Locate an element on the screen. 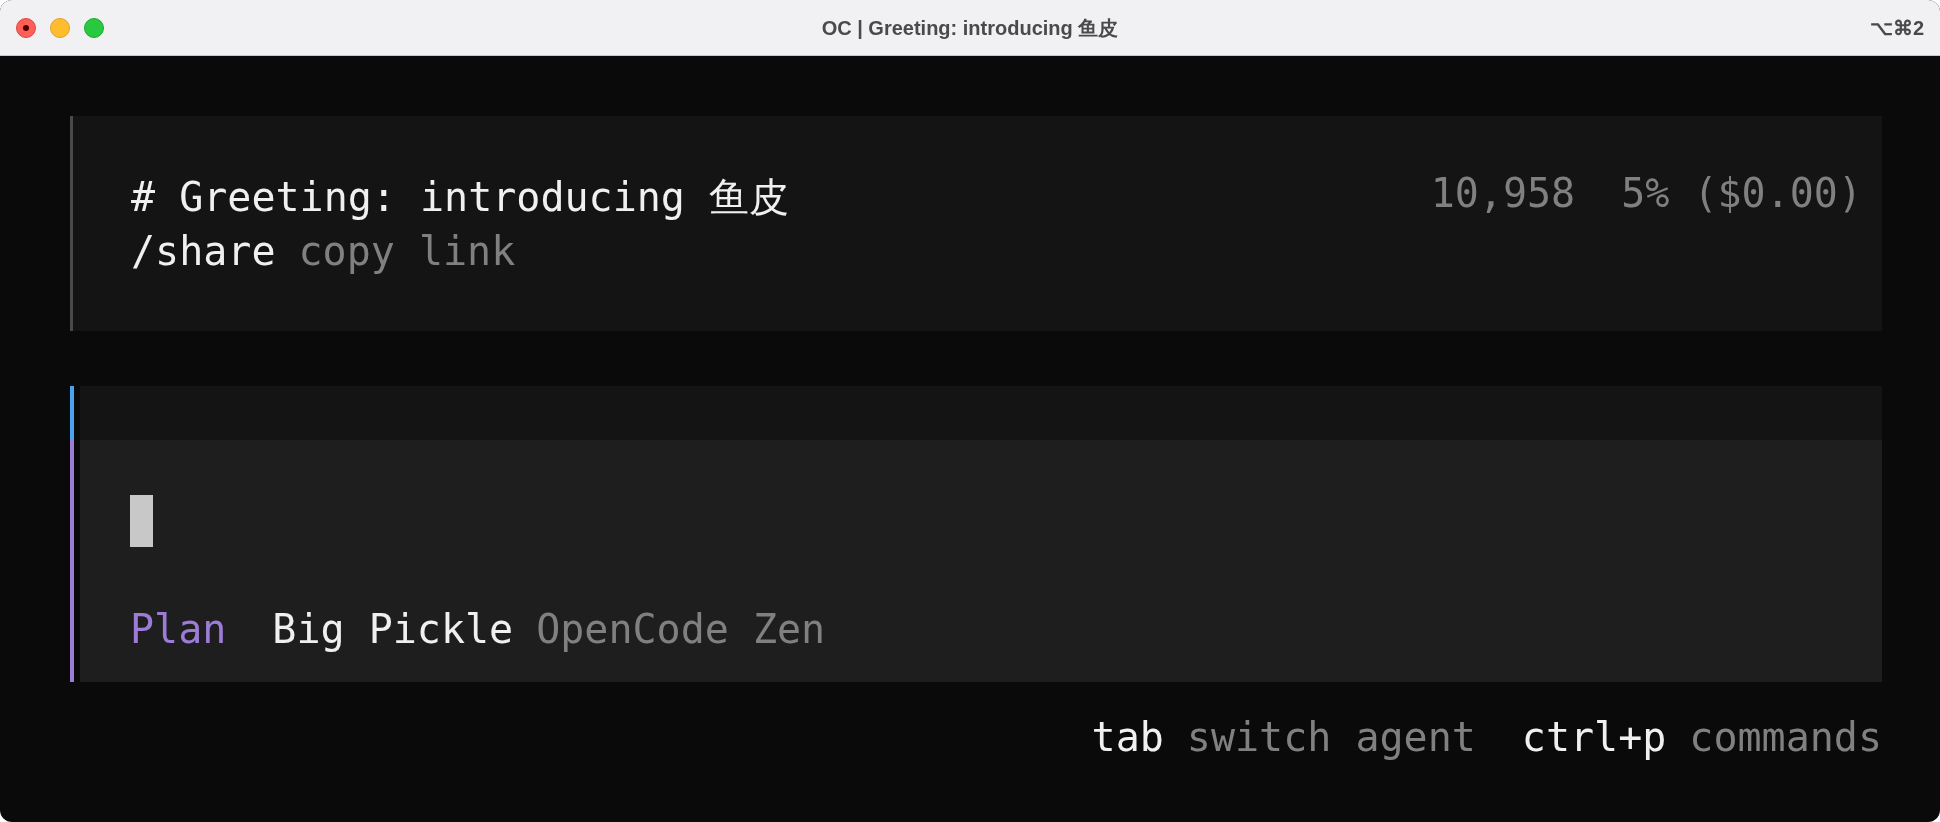 This screenshot has height=822, width=1940. shortcut-label: commands is located at coordinates (1785, 737).